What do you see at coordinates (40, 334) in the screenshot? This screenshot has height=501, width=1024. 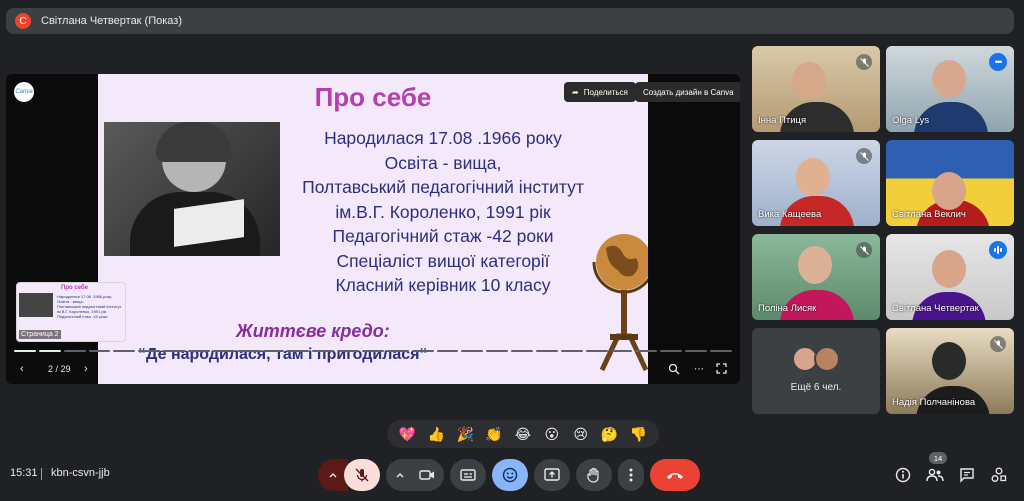 I see `thumbnail-label: Страница 2` at bounding box center [40, 334].